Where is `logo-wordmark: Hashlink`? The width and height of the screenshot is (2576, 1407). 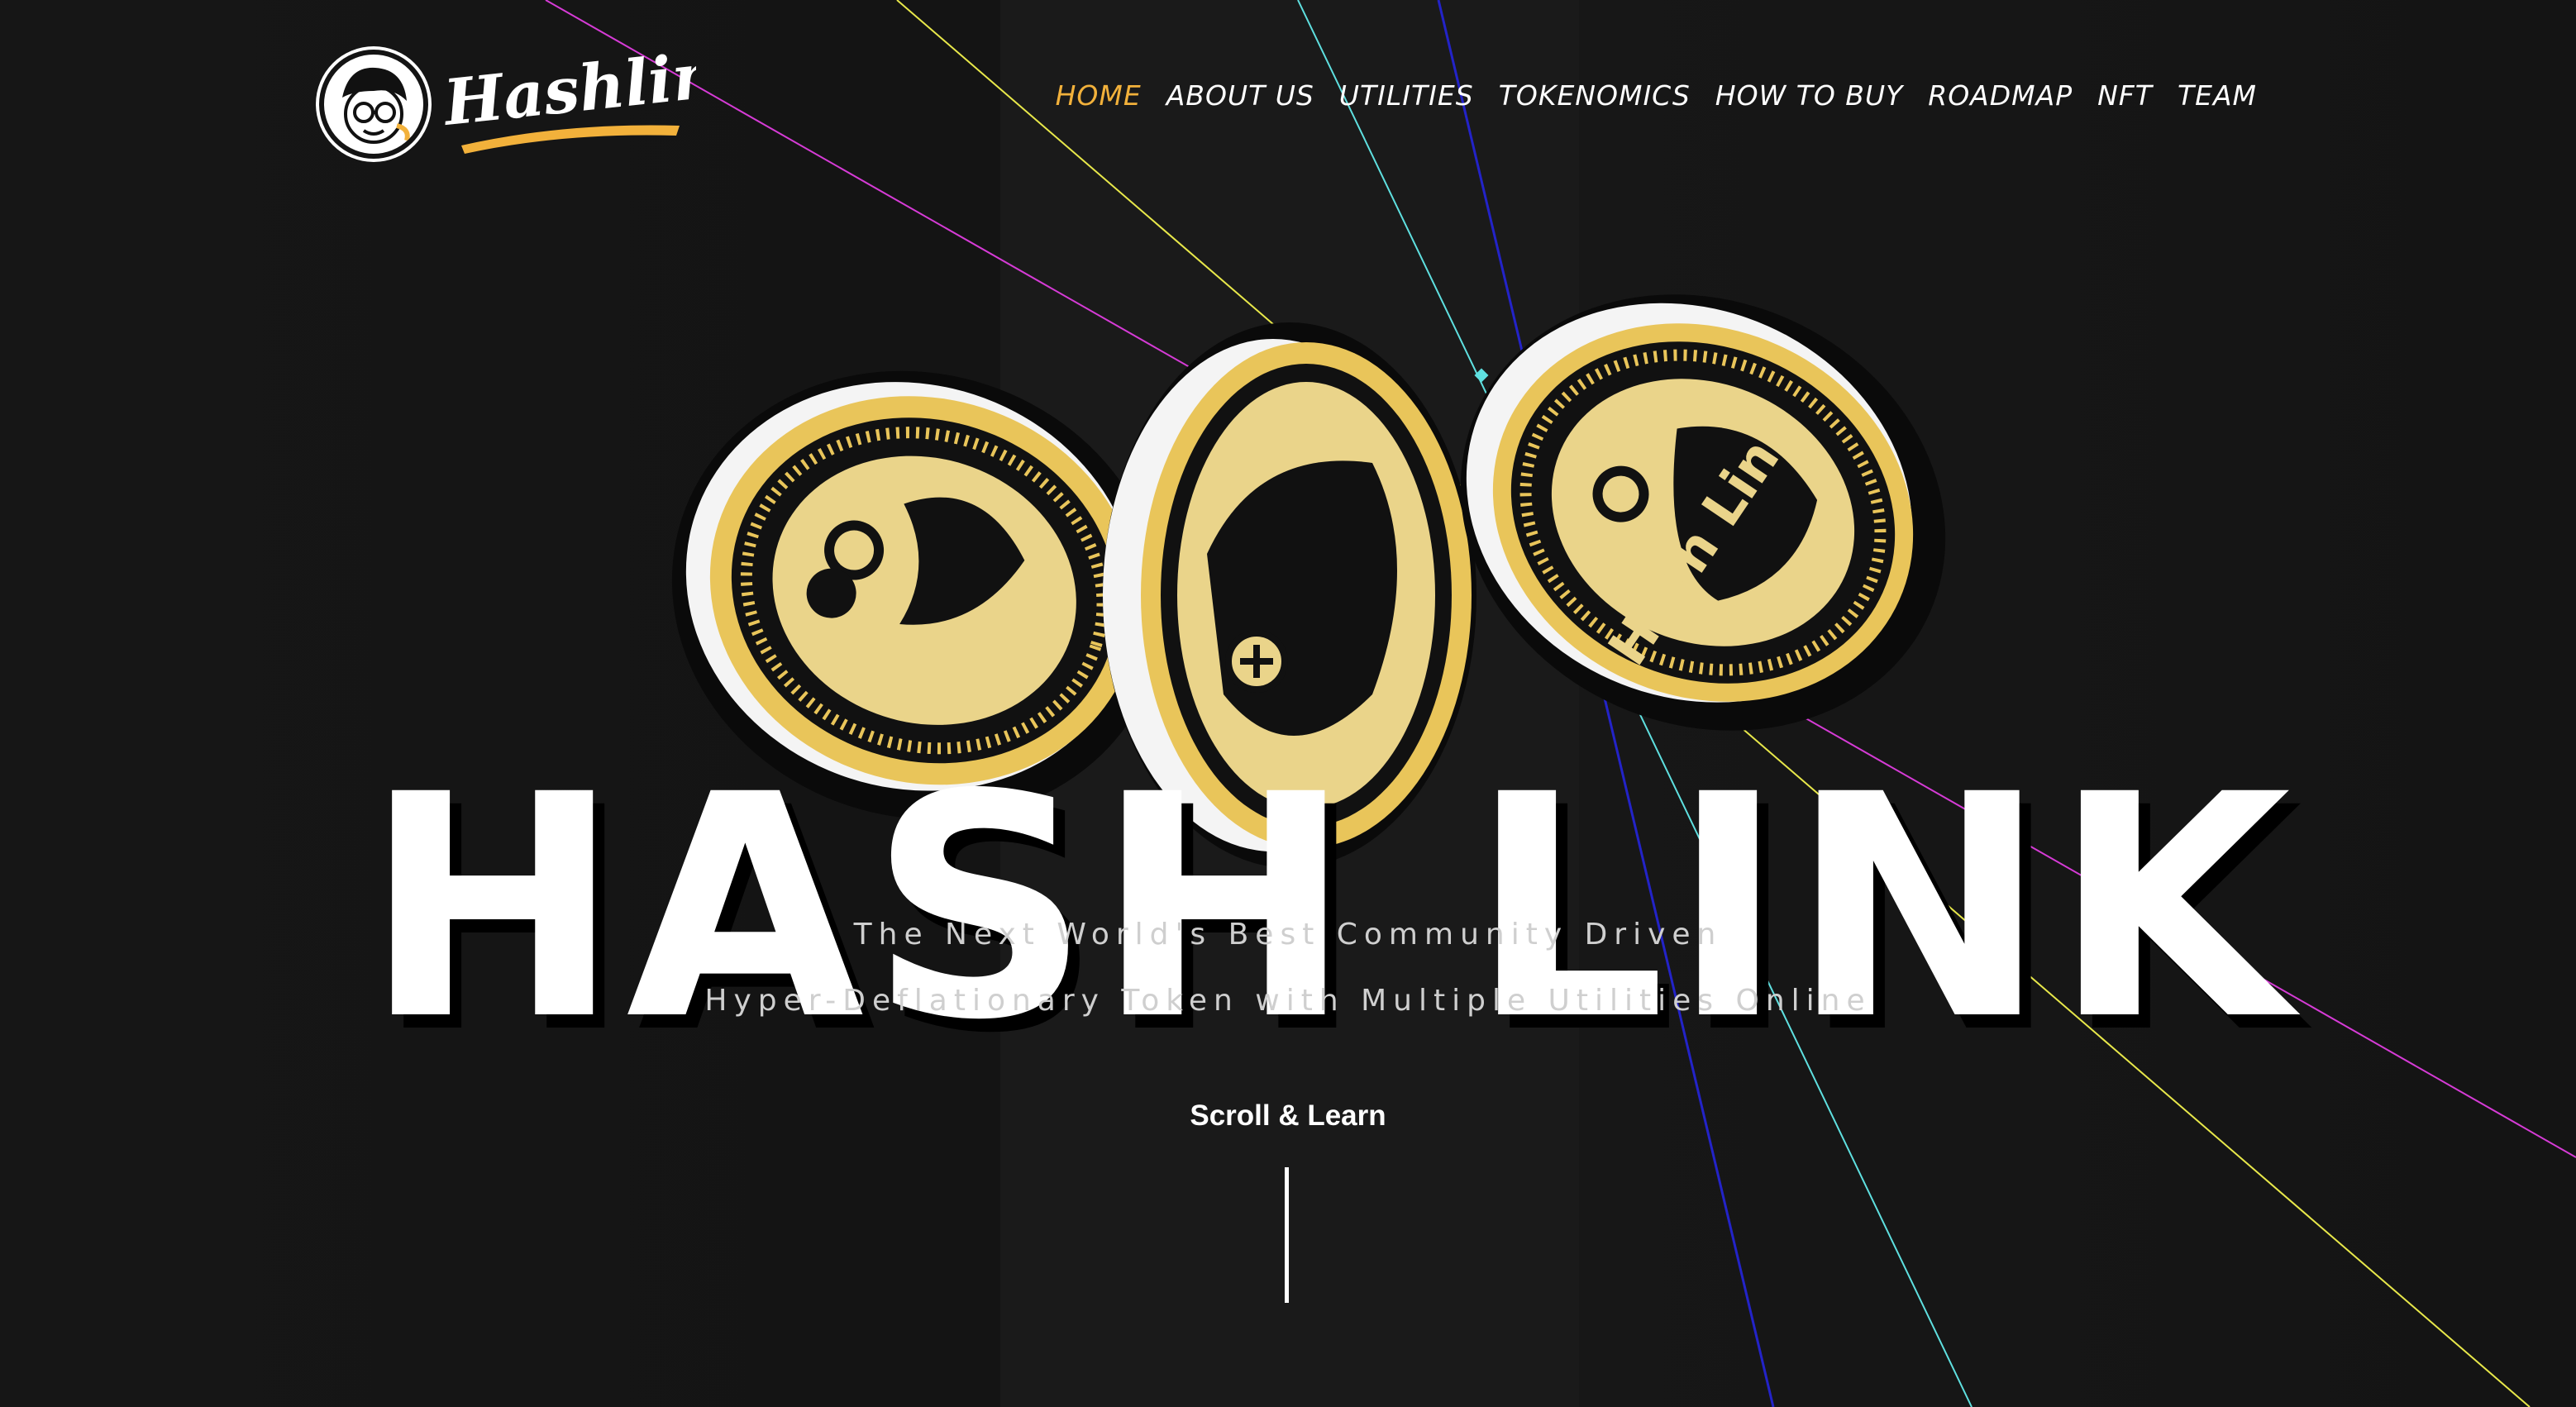
logo-wordmark: Hashlink is located at coordinates (602, 96).